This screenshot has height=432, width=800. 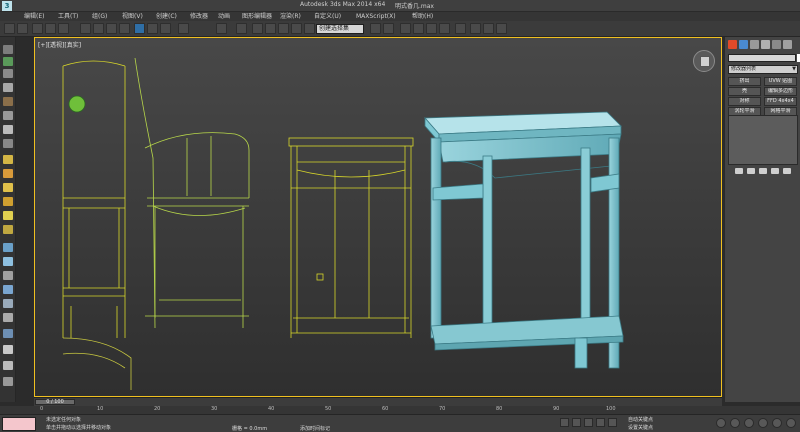 I want to click on app-logo-icon: 3, so click(x=7, y=6).